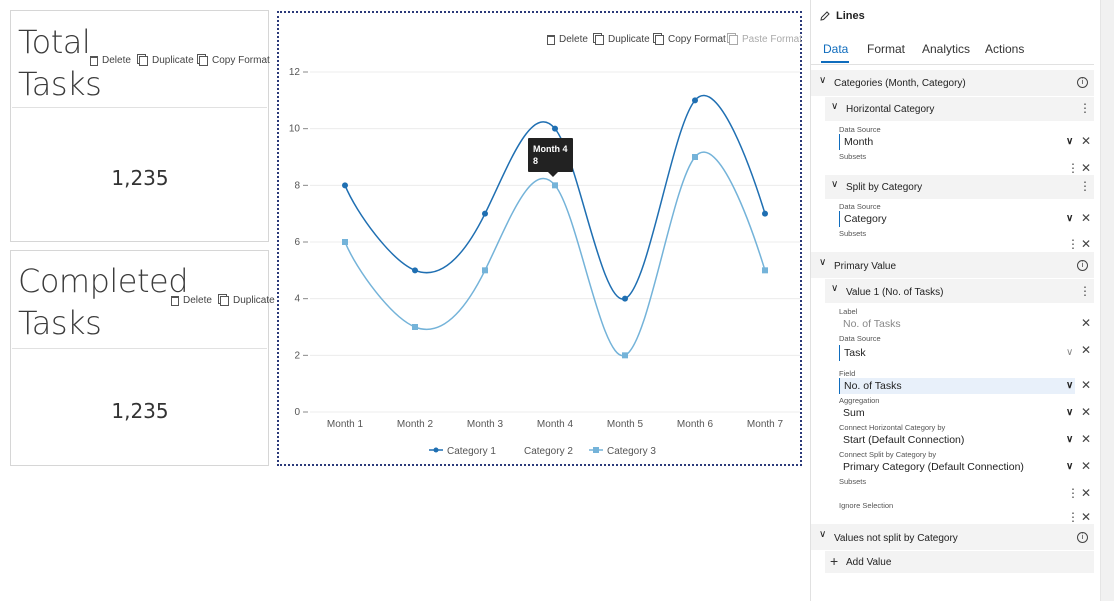  Describe the element at coordinates (116, 60) in the screenshot. I see `delete-label: Delete` at that location.